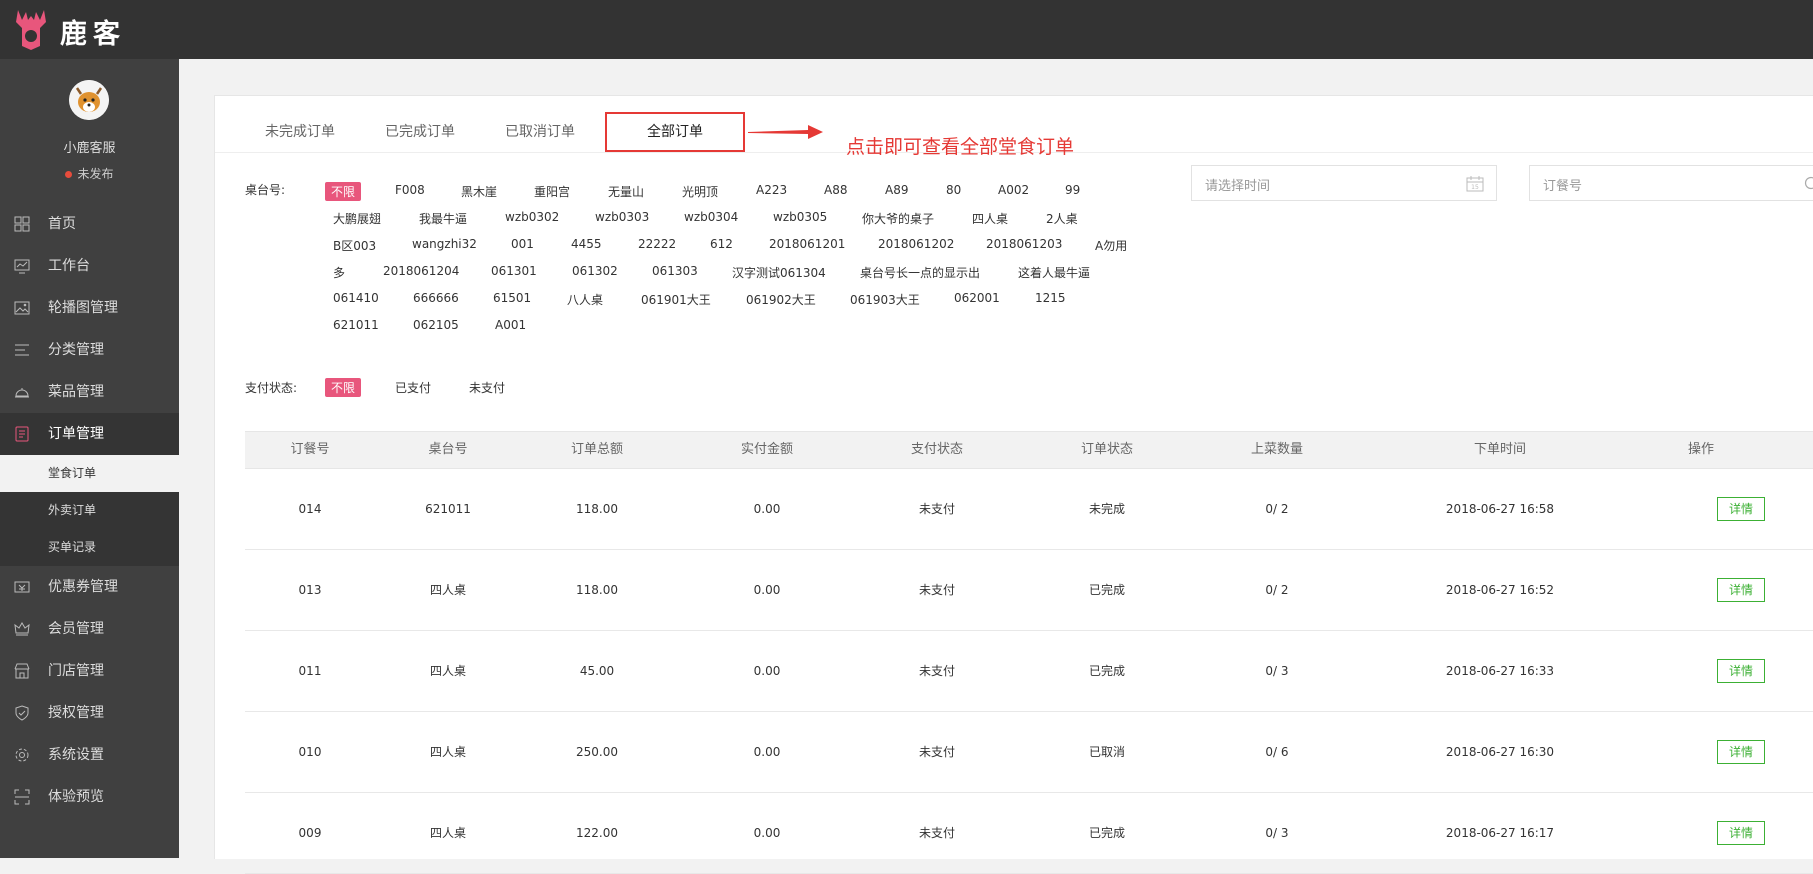 The image size is (1813, 874). Describe the element at coordinates (76, 434) in the screenshot. I see `sidebar-item-label: 订单管理` at that location.